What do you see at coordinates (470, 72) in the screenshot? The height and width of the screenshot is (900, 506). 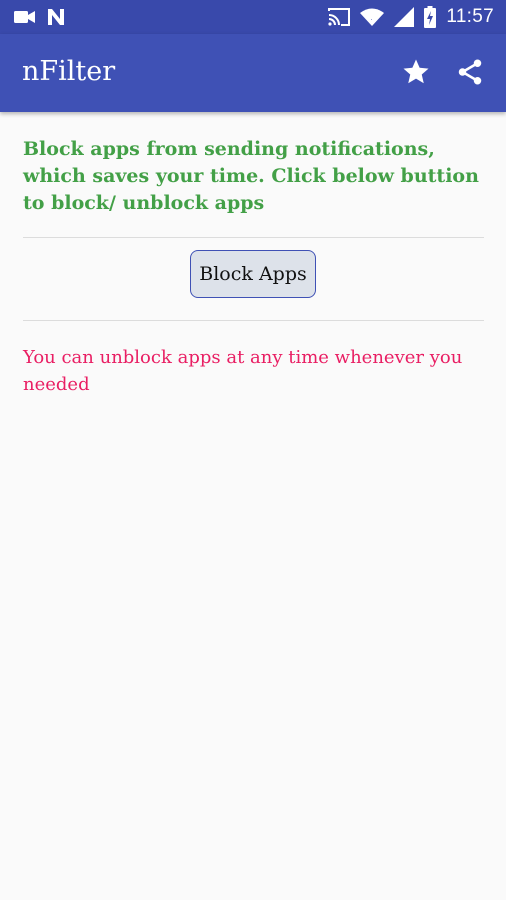 I see `share-icon` at bounding box center [470, 72].